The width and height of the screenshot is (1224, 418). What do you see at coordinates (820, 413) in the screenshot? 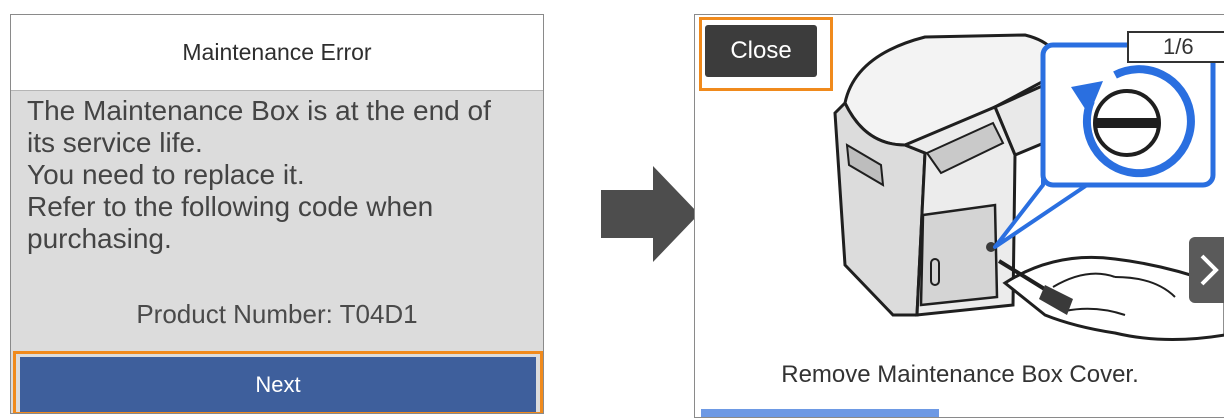
I see `step-progress-fill` at bounding box center [820, 413].